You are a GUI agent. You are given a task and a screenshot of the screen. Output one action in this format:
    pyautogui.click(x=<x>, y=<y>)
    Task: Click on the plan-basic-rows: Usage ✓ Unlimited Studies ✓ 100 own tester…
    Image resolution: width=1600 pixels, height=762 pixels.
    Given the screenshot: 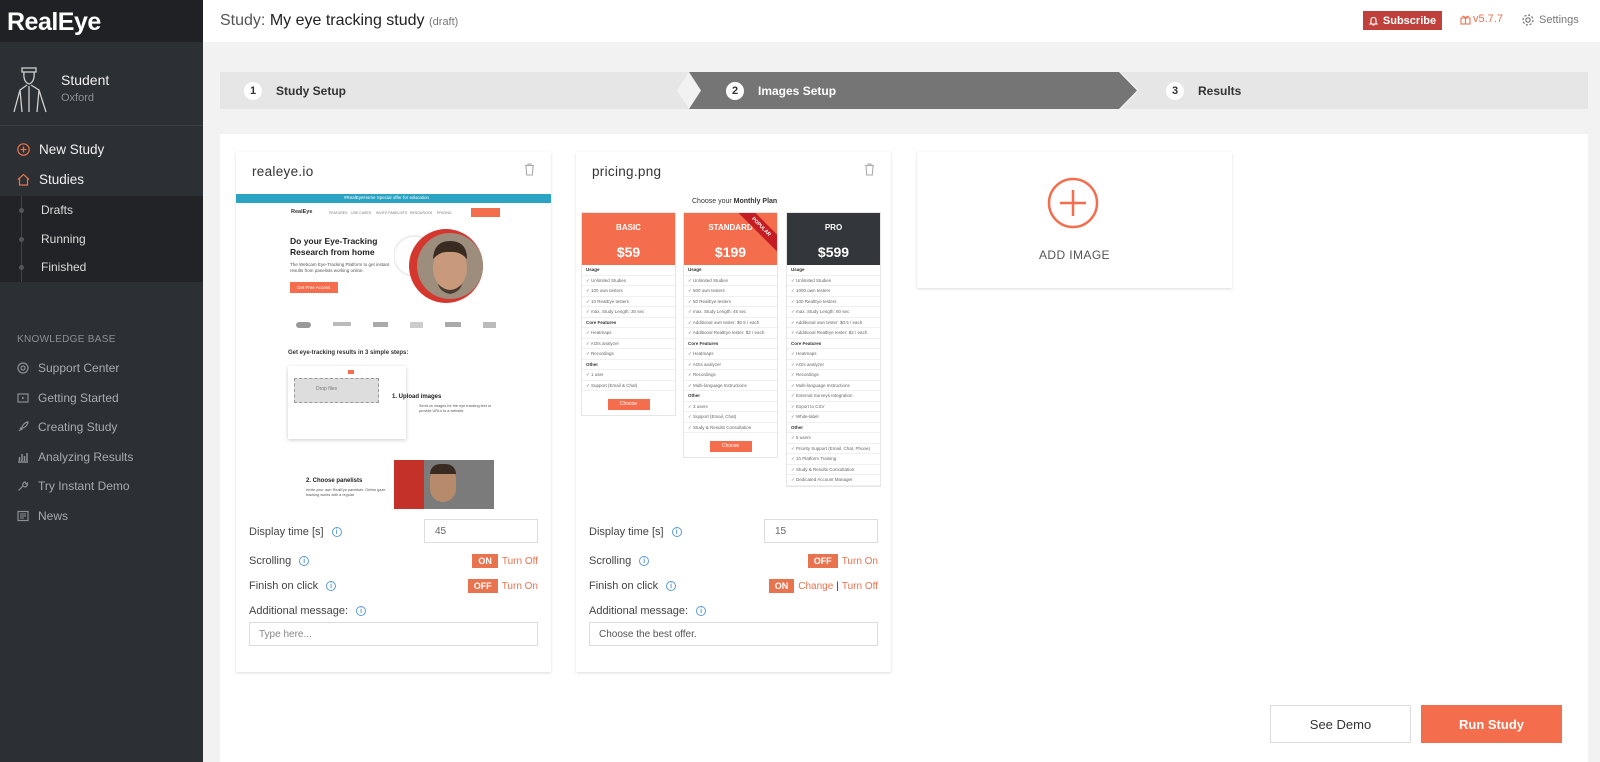 What is the action you would take?
    pyautogui.click(x=628, y=328)
    